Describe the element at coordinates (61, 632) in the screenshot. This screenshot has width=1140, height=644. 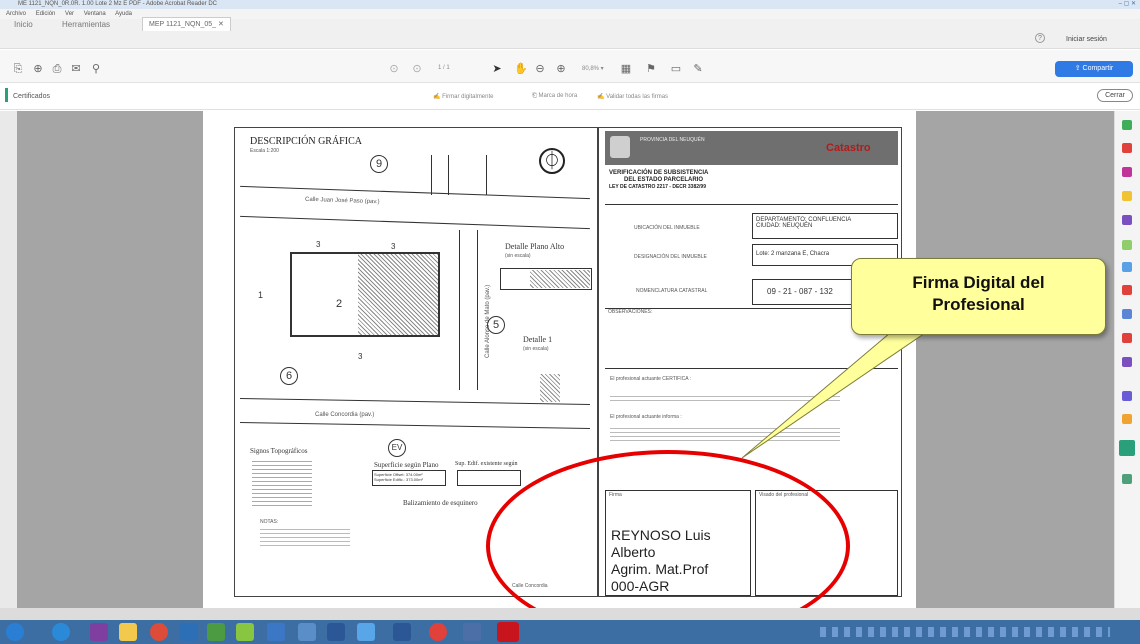
I see `ie-icon` at that location.